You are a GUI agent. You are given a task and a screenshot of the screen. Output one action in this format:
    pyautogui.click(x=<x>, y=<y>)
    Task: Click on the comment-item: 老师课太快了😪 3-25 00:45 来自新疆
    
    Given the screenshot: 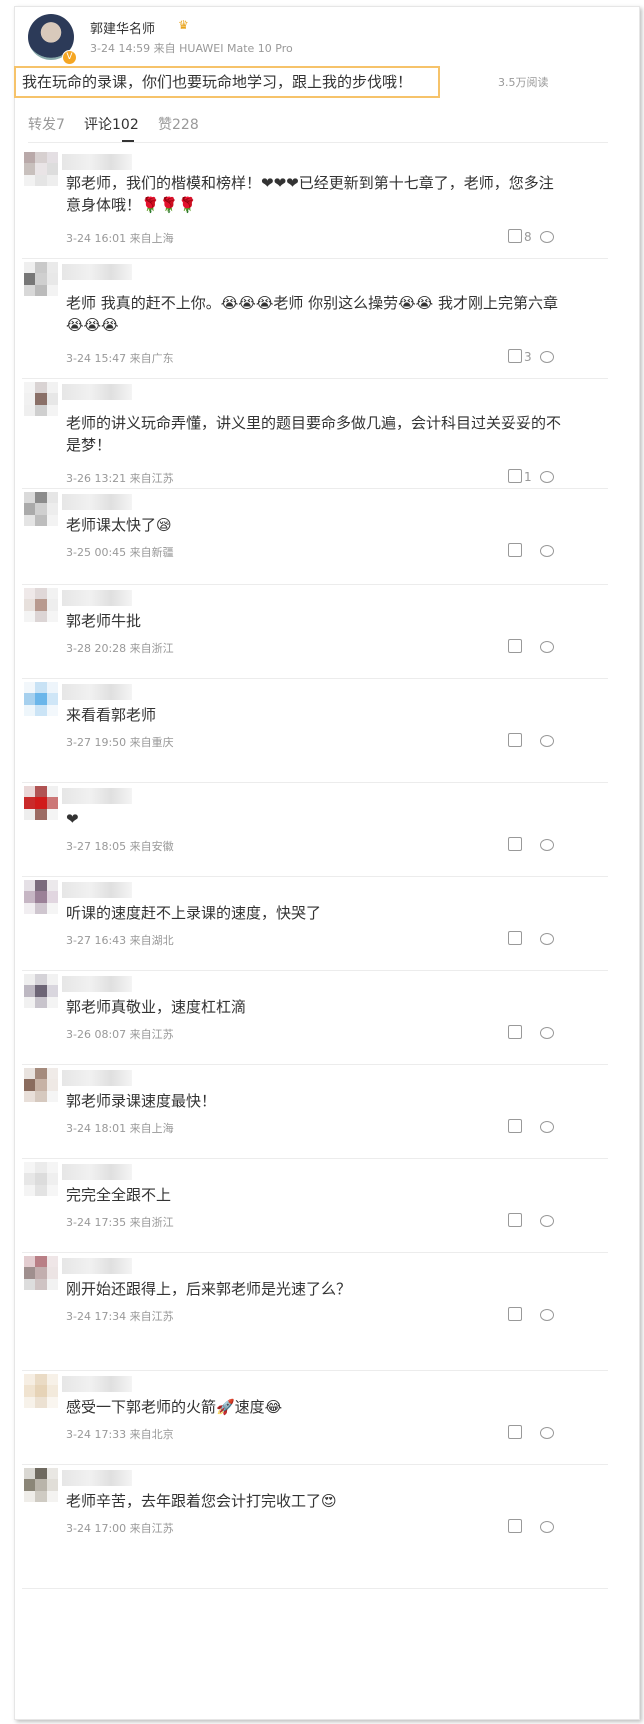 What is the action you would take?
    pyautogui.click(x=315, y=536)
    